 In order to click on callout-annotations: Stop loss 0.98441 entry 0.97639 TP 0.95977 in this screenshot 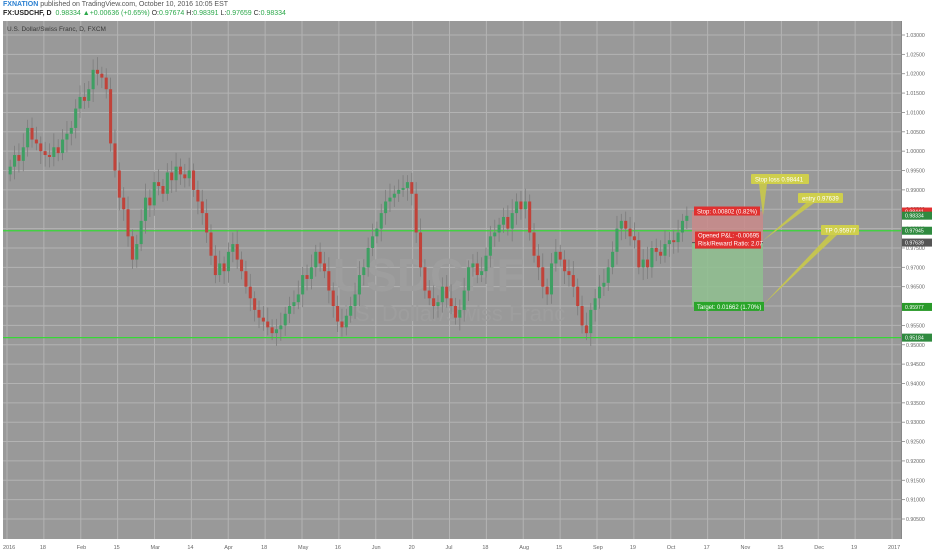, I will do `click(805, 239)`.